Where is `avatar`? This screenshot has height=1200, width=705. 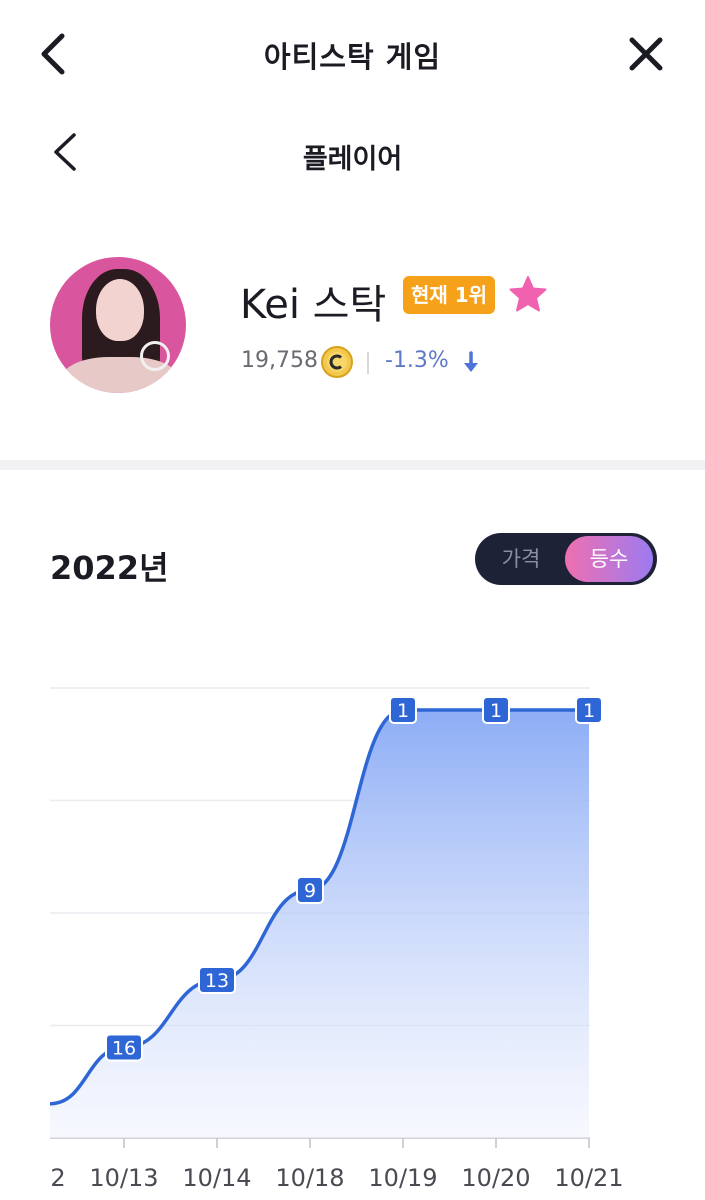
avatar is located at coordinates (118, 325).